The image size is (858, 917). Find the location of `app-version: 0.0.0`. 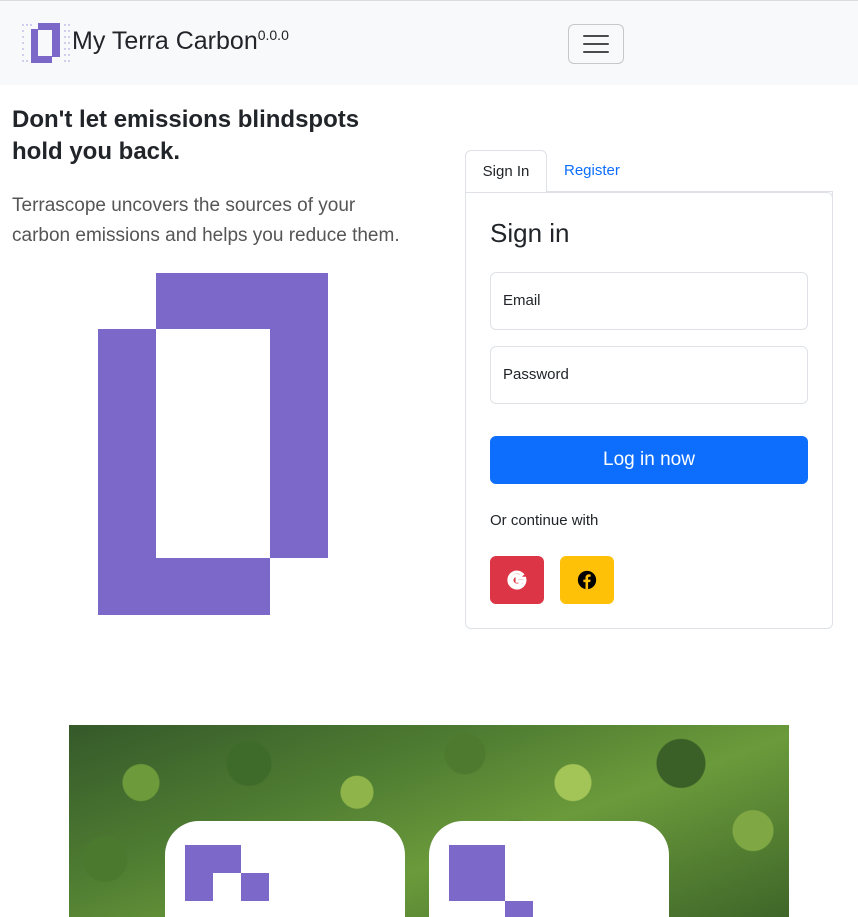

app-version: 0.0.0 is located at coordinates (273, 35).